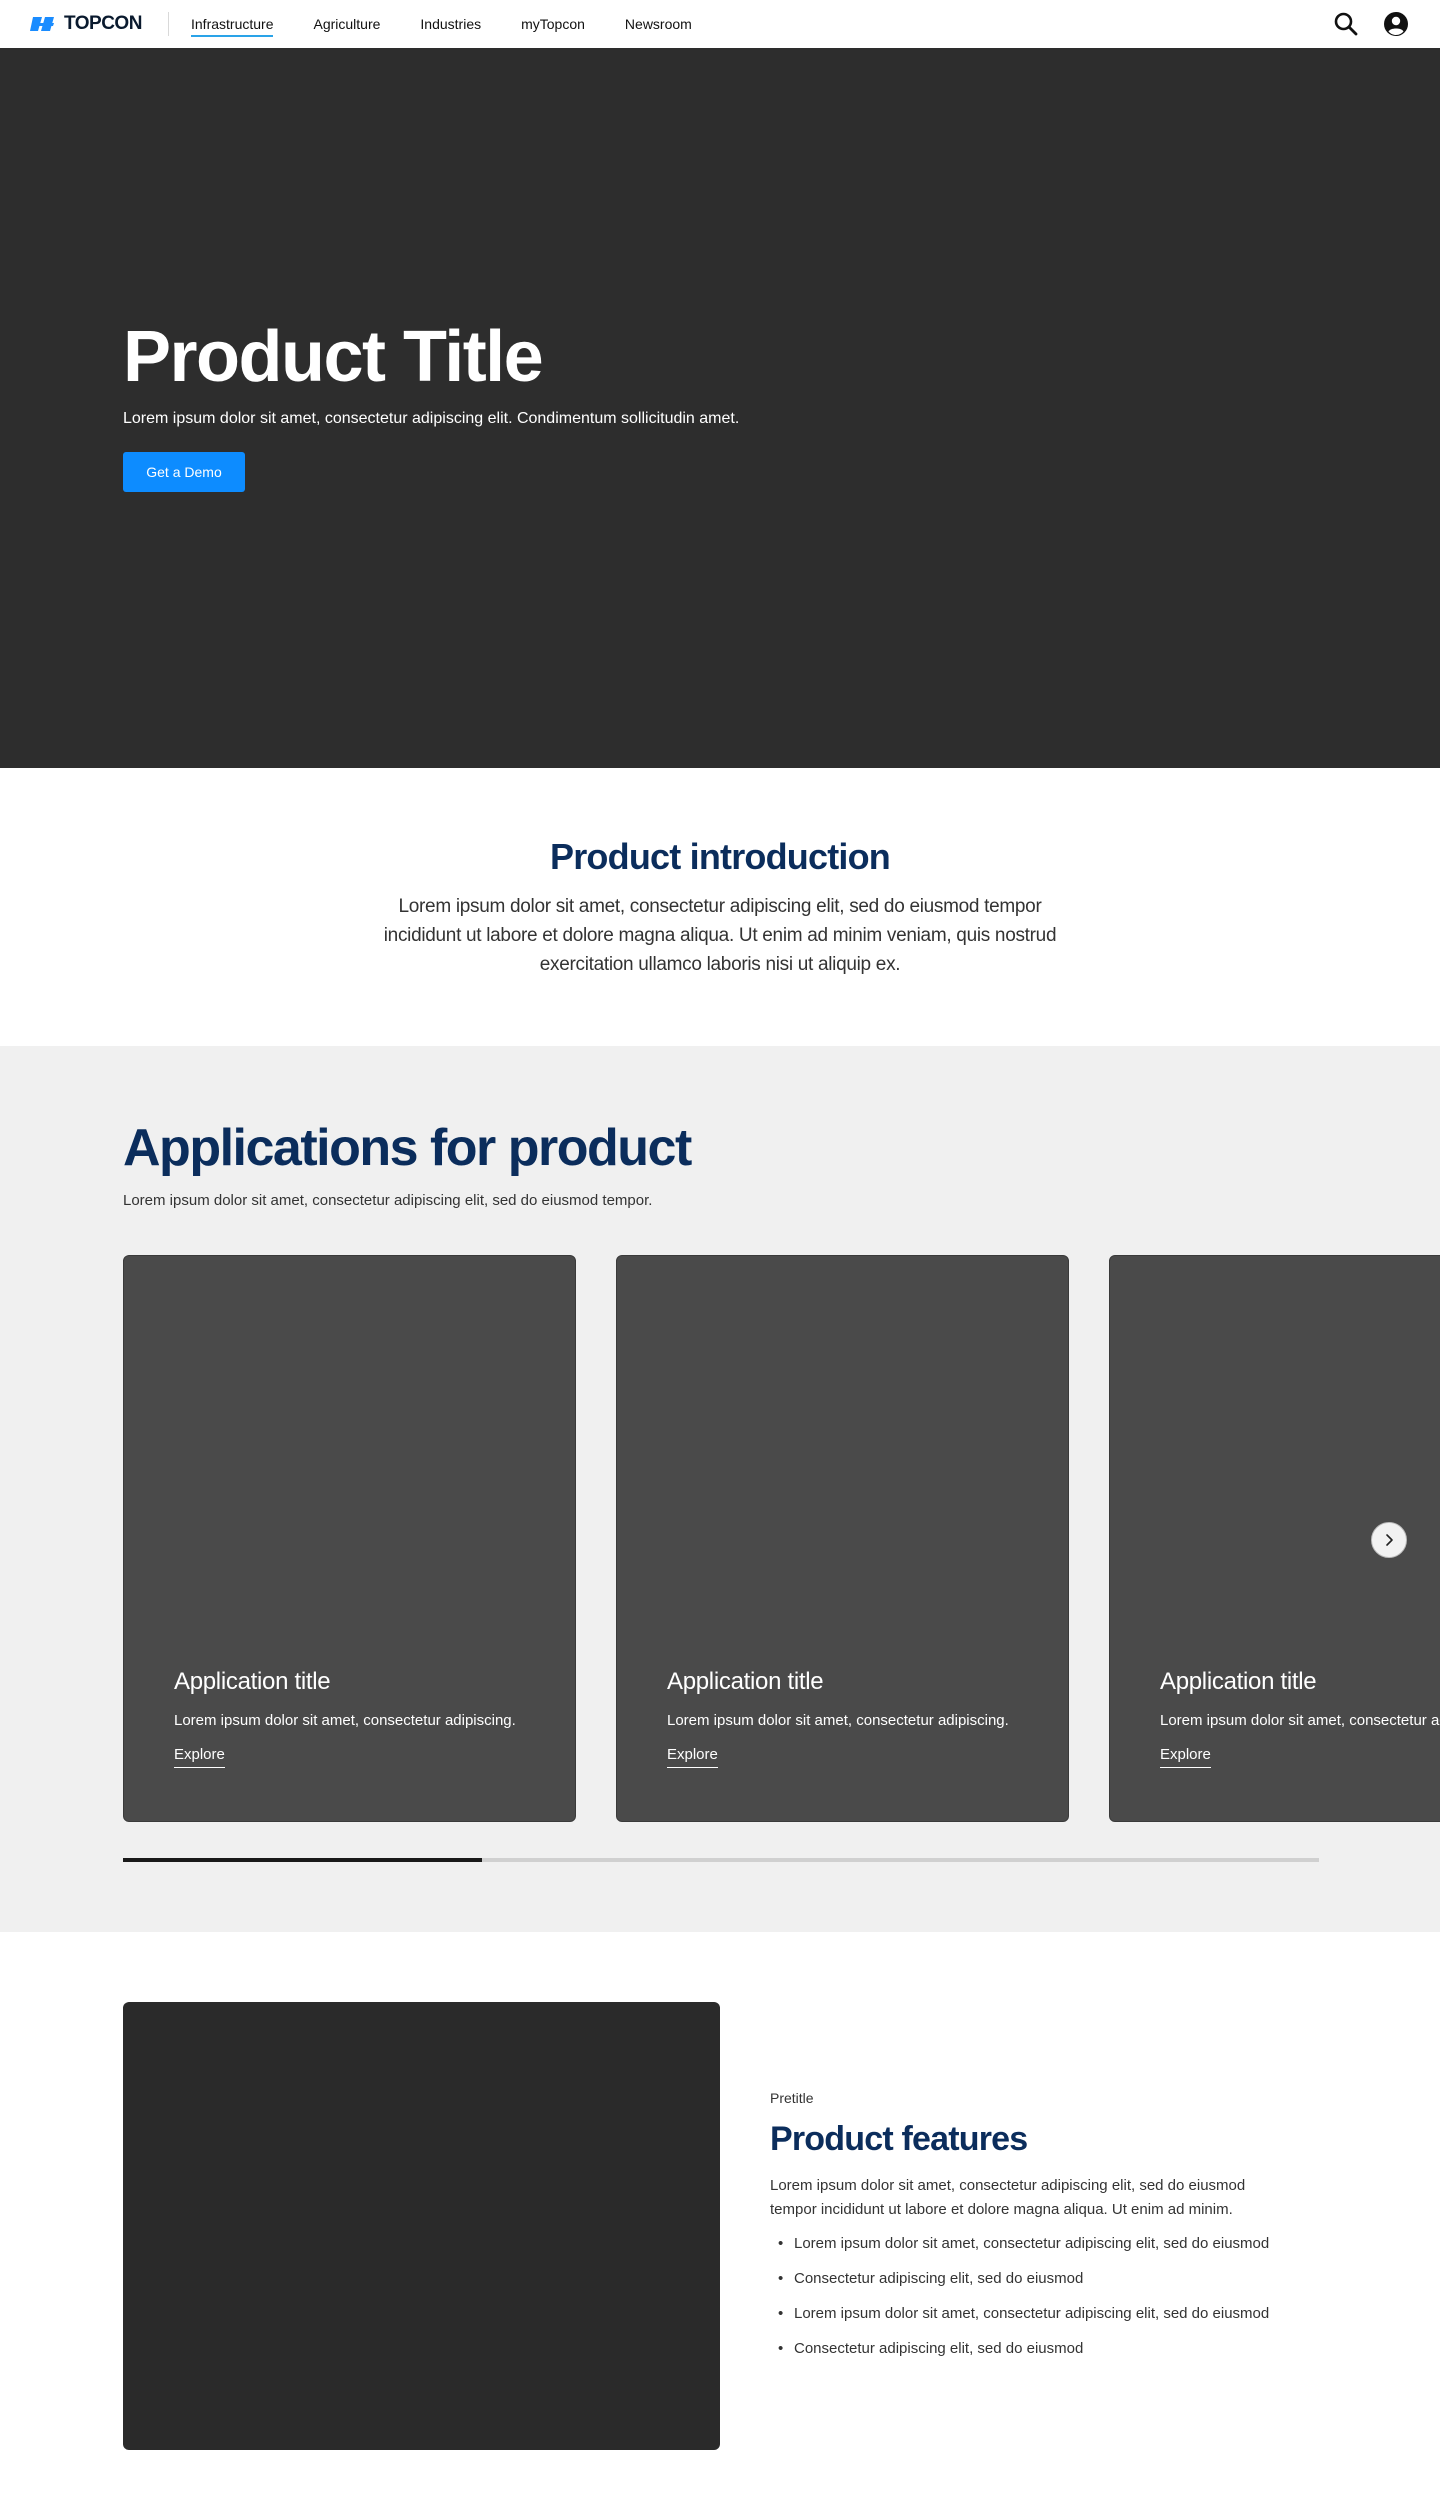  I want to click on features-media-placeholder, so click(421, 2226).